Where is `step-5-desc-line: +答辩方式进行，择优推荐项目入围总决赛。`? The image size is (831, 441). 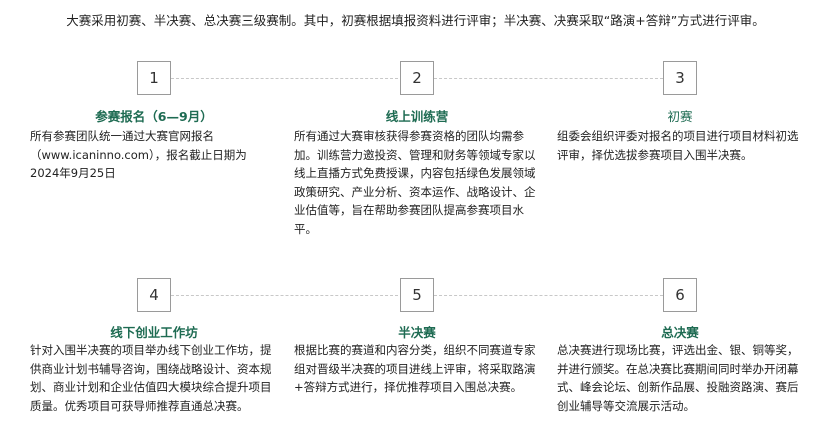
step-5-desc-line: +答辩方式进行，择优推荐项目入围总决赛。 is located at coordinates (408, 387).